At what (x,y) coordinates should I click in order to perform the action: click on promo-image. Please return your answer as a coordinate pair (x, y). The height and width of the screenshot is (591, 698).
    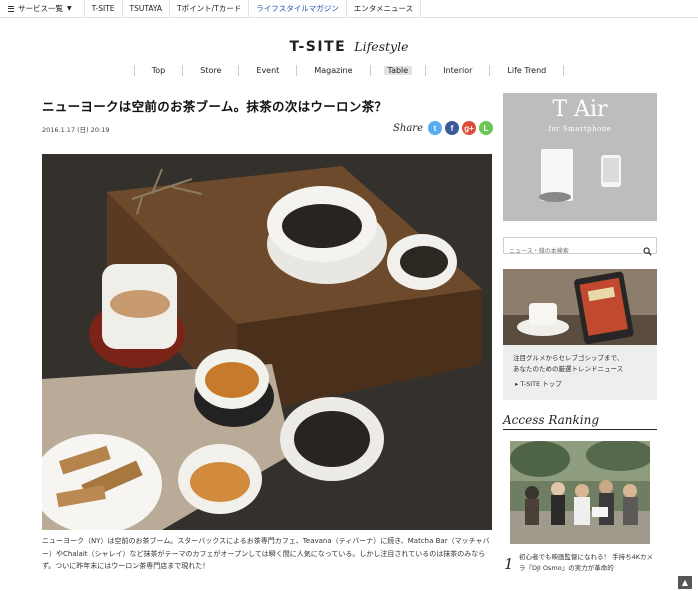
    Looking at the image, I should click on (580, 307).